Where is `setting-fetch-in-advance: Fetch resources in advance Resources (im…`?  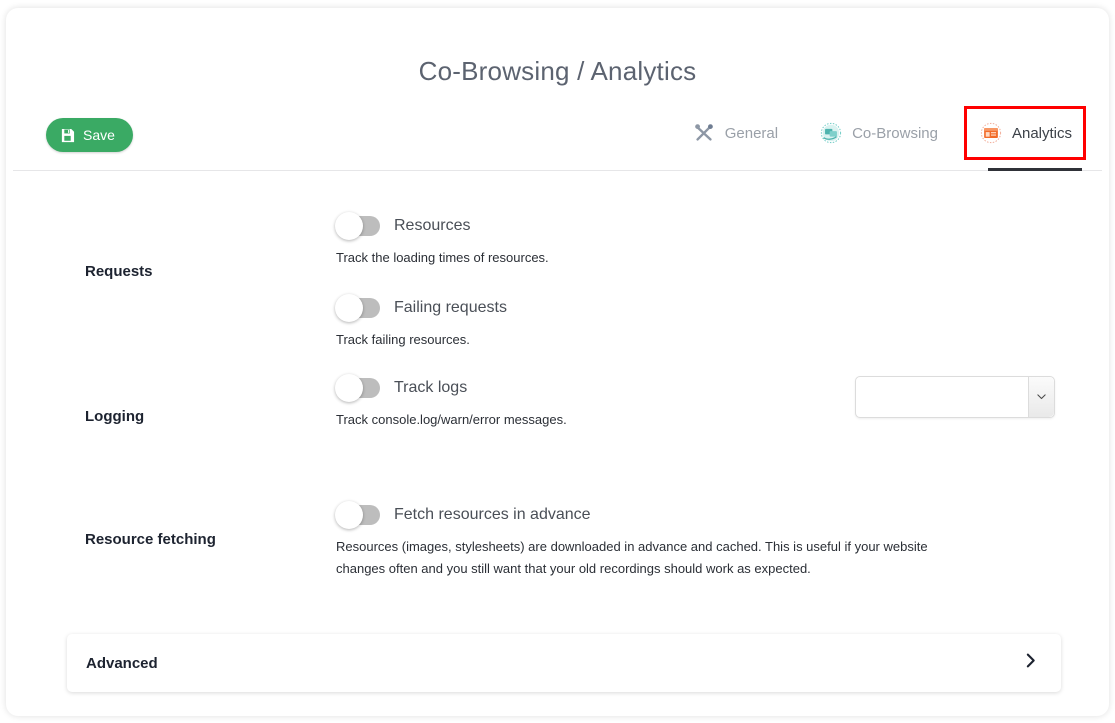
setting-fetch-in-advance: Fetch resources in advance Resources (im… is located at coordinates (722, 528).